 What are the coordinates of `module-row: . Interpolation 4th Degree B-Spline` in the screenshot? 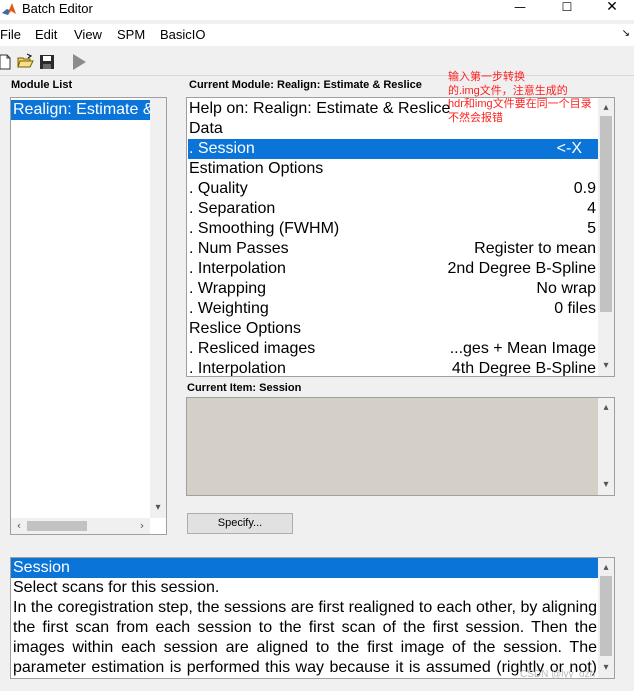 It's located at (393, 368).